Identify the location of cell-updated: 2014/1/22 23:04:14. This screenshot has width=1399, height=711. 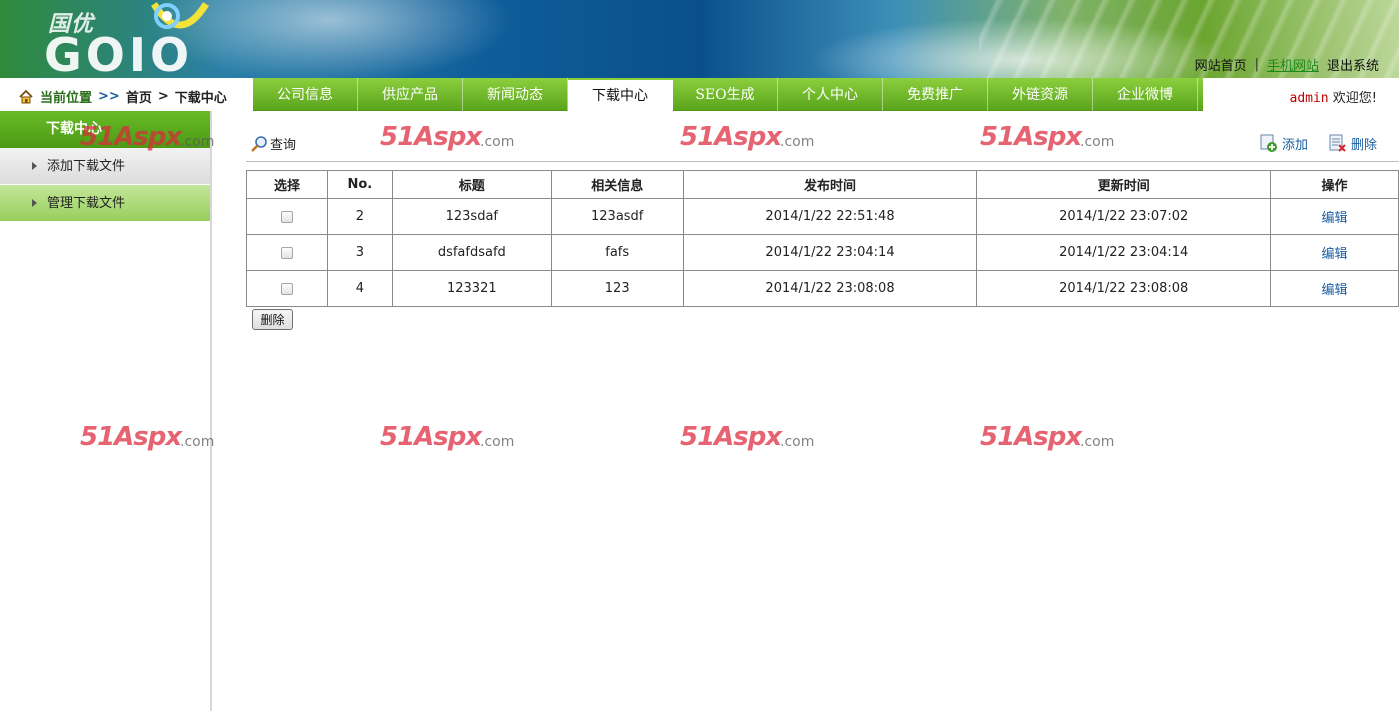
(1124, 252).